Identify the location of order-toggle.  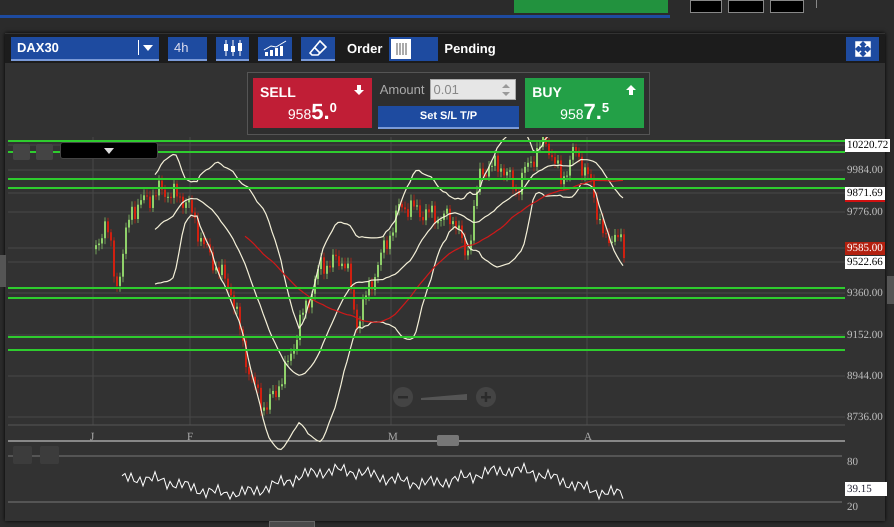
(413, 48).